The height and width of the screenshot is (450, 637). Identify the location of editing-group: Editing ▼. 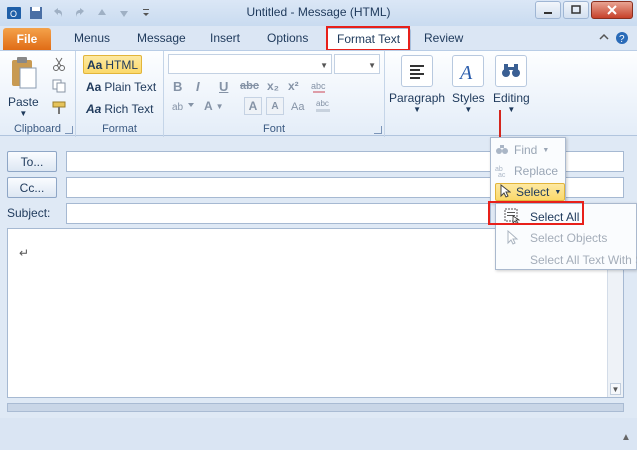
(513, 94).